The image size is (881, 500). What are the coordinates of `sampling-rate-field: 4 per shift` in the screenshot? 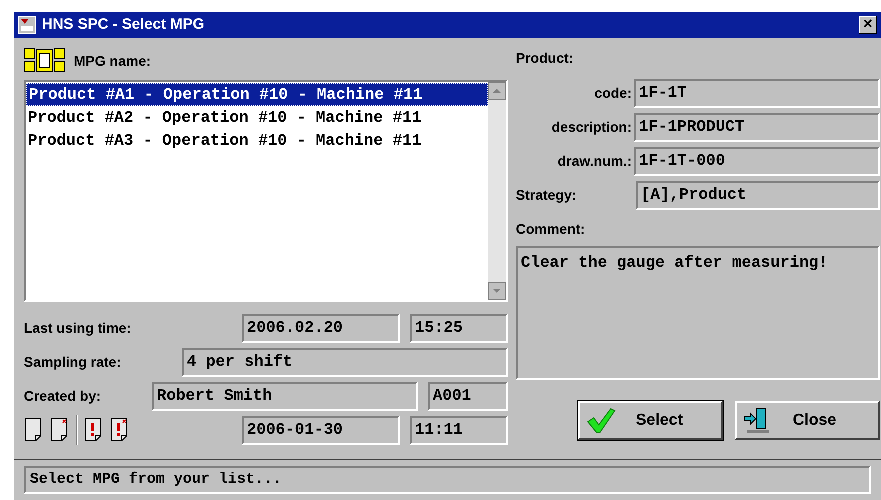 It's located at (345, 362).